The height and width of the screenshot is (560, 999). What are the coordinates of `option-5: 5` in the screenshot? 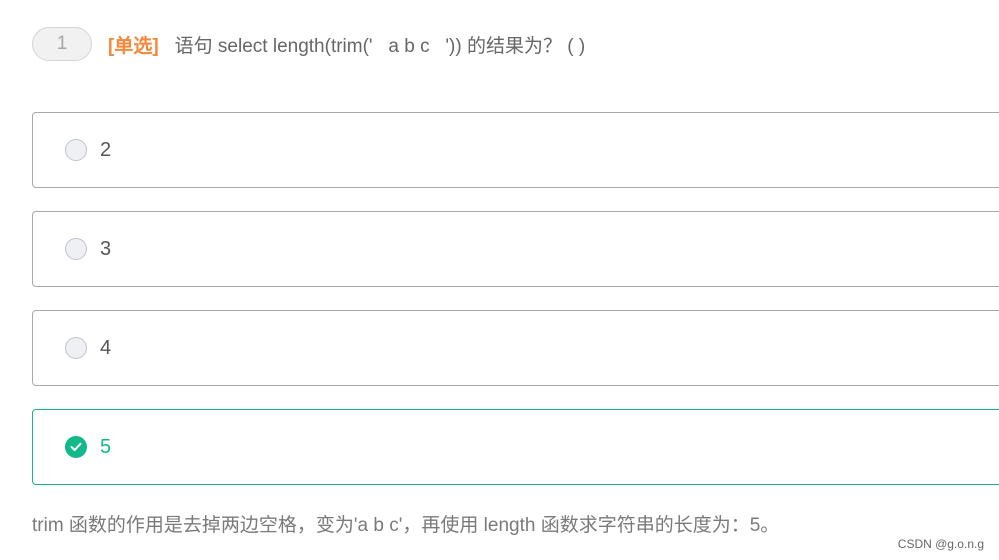 It's located at (515, 447).